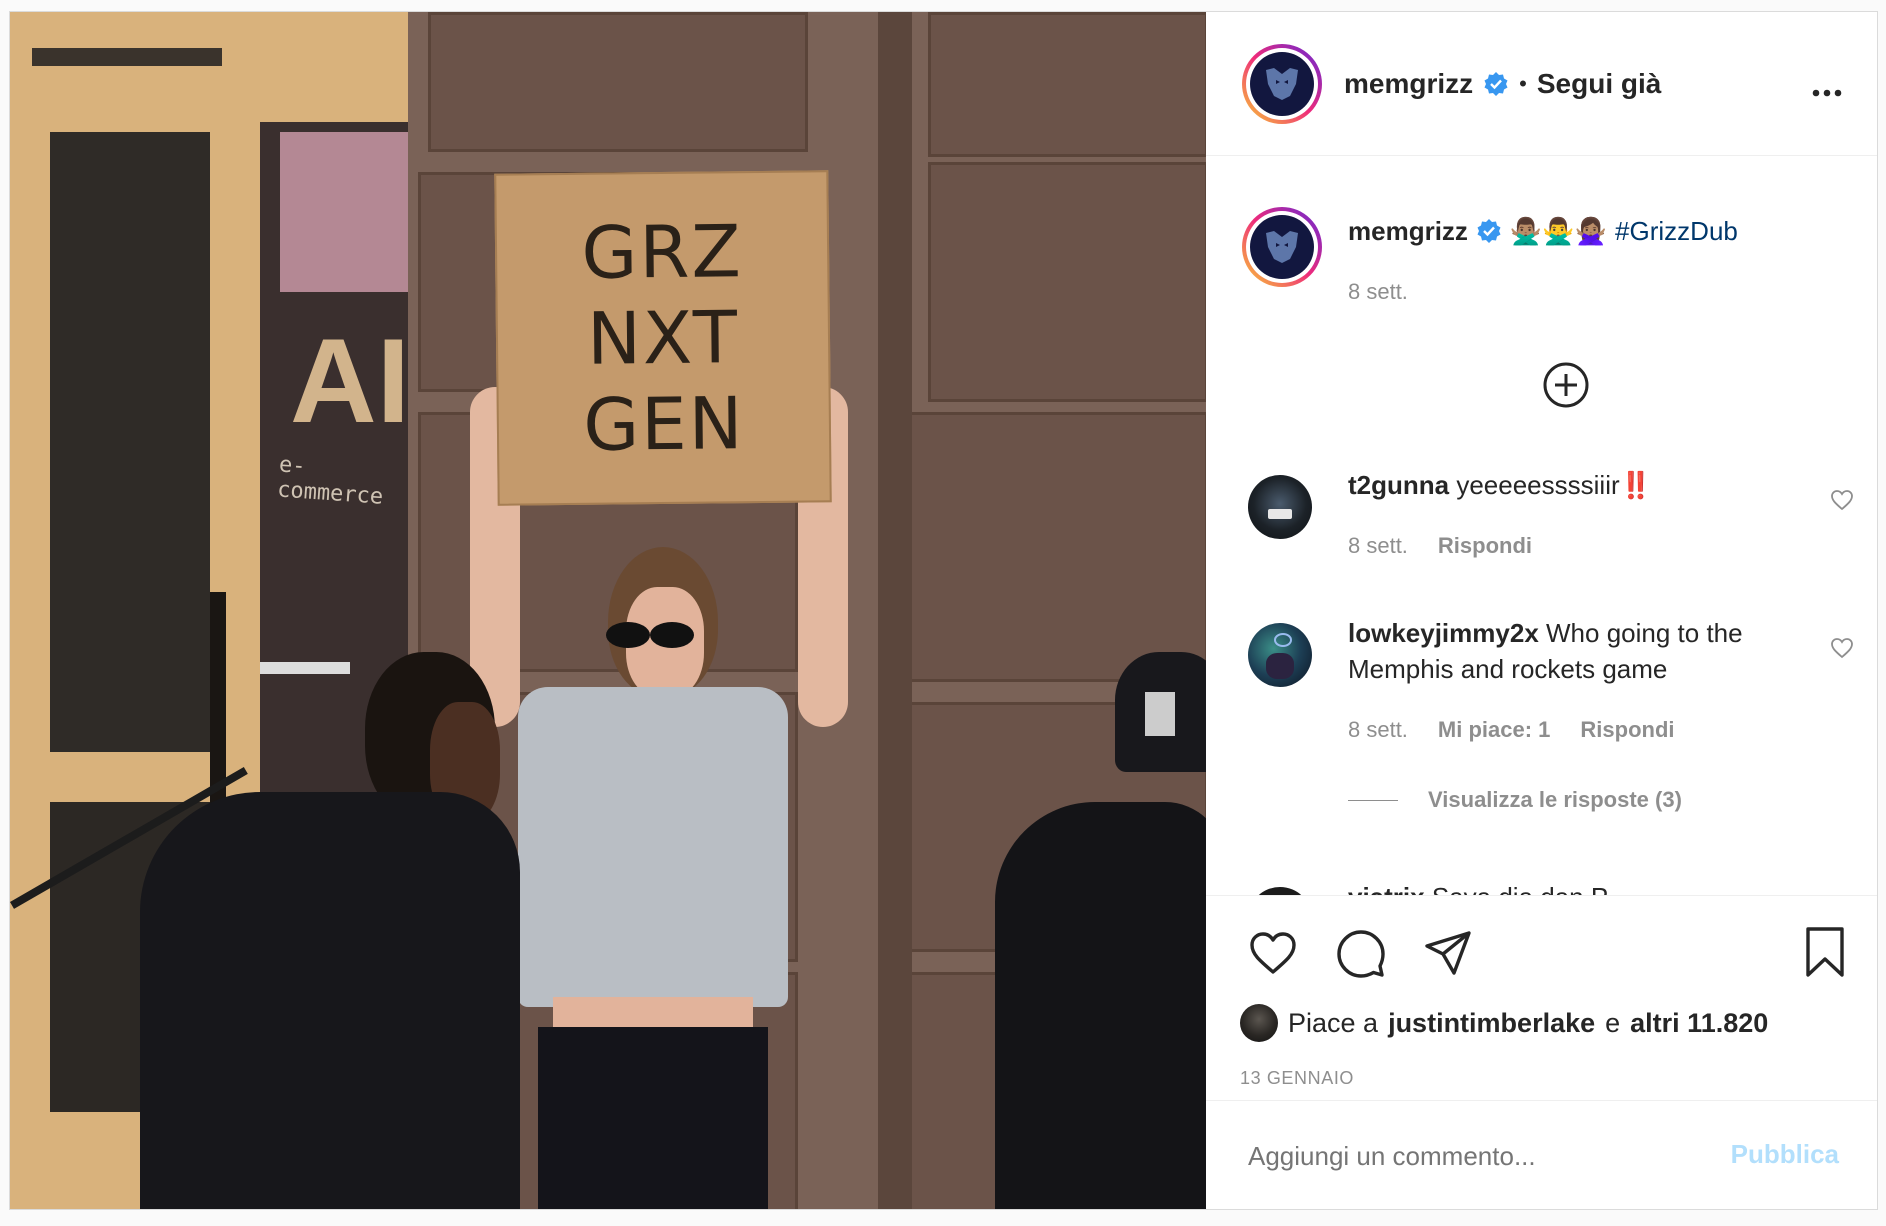 Image resolution: width=1886 pixels, height=1226 pixels. I want to click on post-header: memgrizz • Segui già, so click(1541, 84).